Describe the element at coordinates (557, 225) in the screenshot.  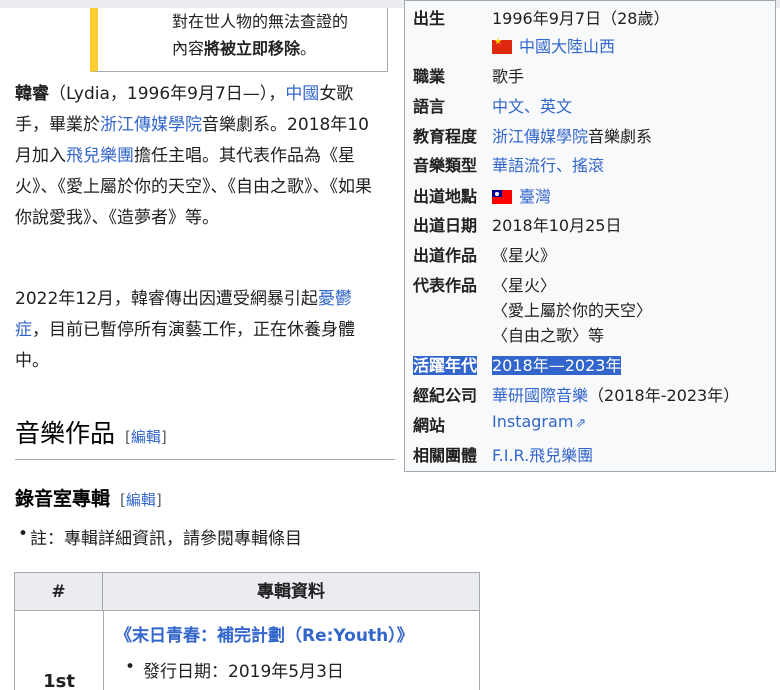
I see `infobox-debut-date: 2018年10月25日` at that location.